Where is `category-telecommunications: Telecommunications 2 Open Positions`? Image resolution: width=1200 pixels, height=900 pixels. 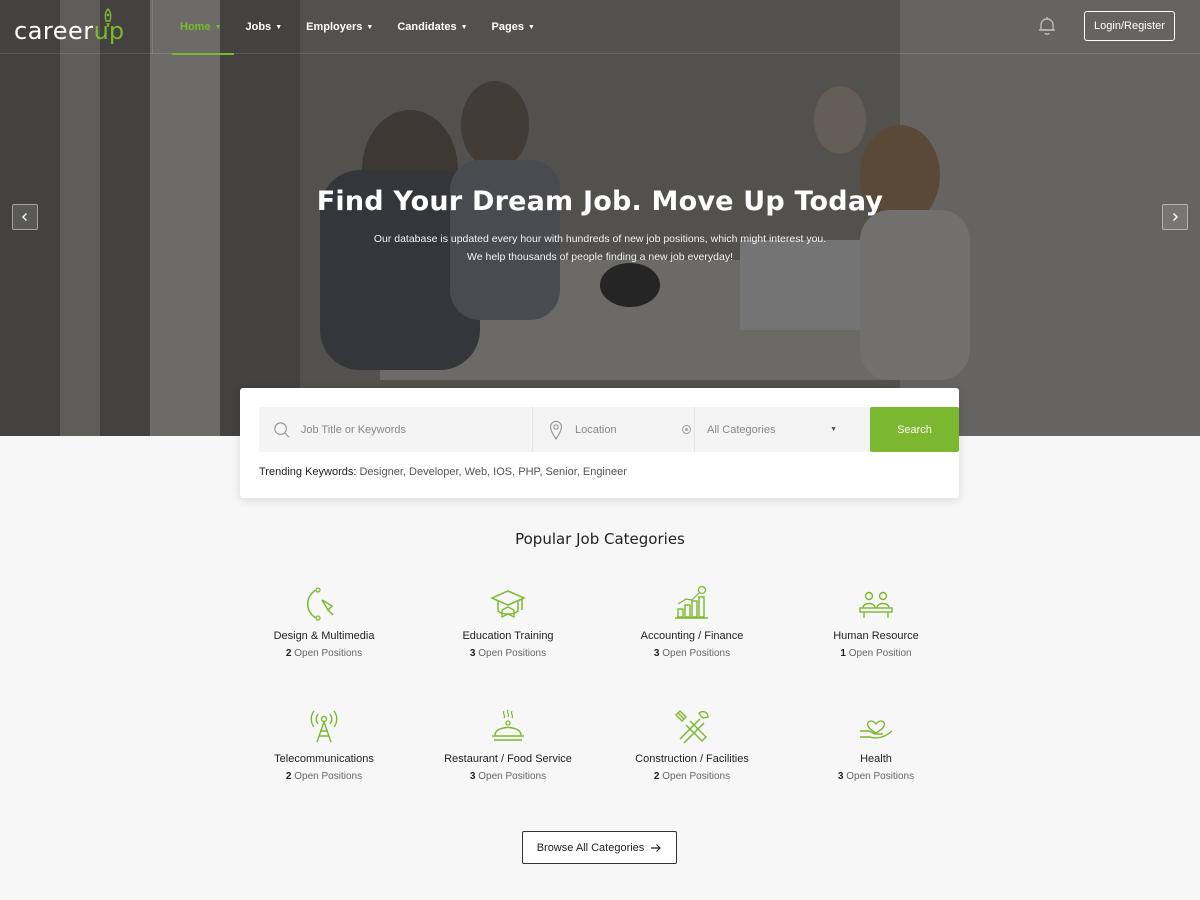
category-telecommunications: Telecommunications 2 Open Positions is located at coordinates (324, 744).